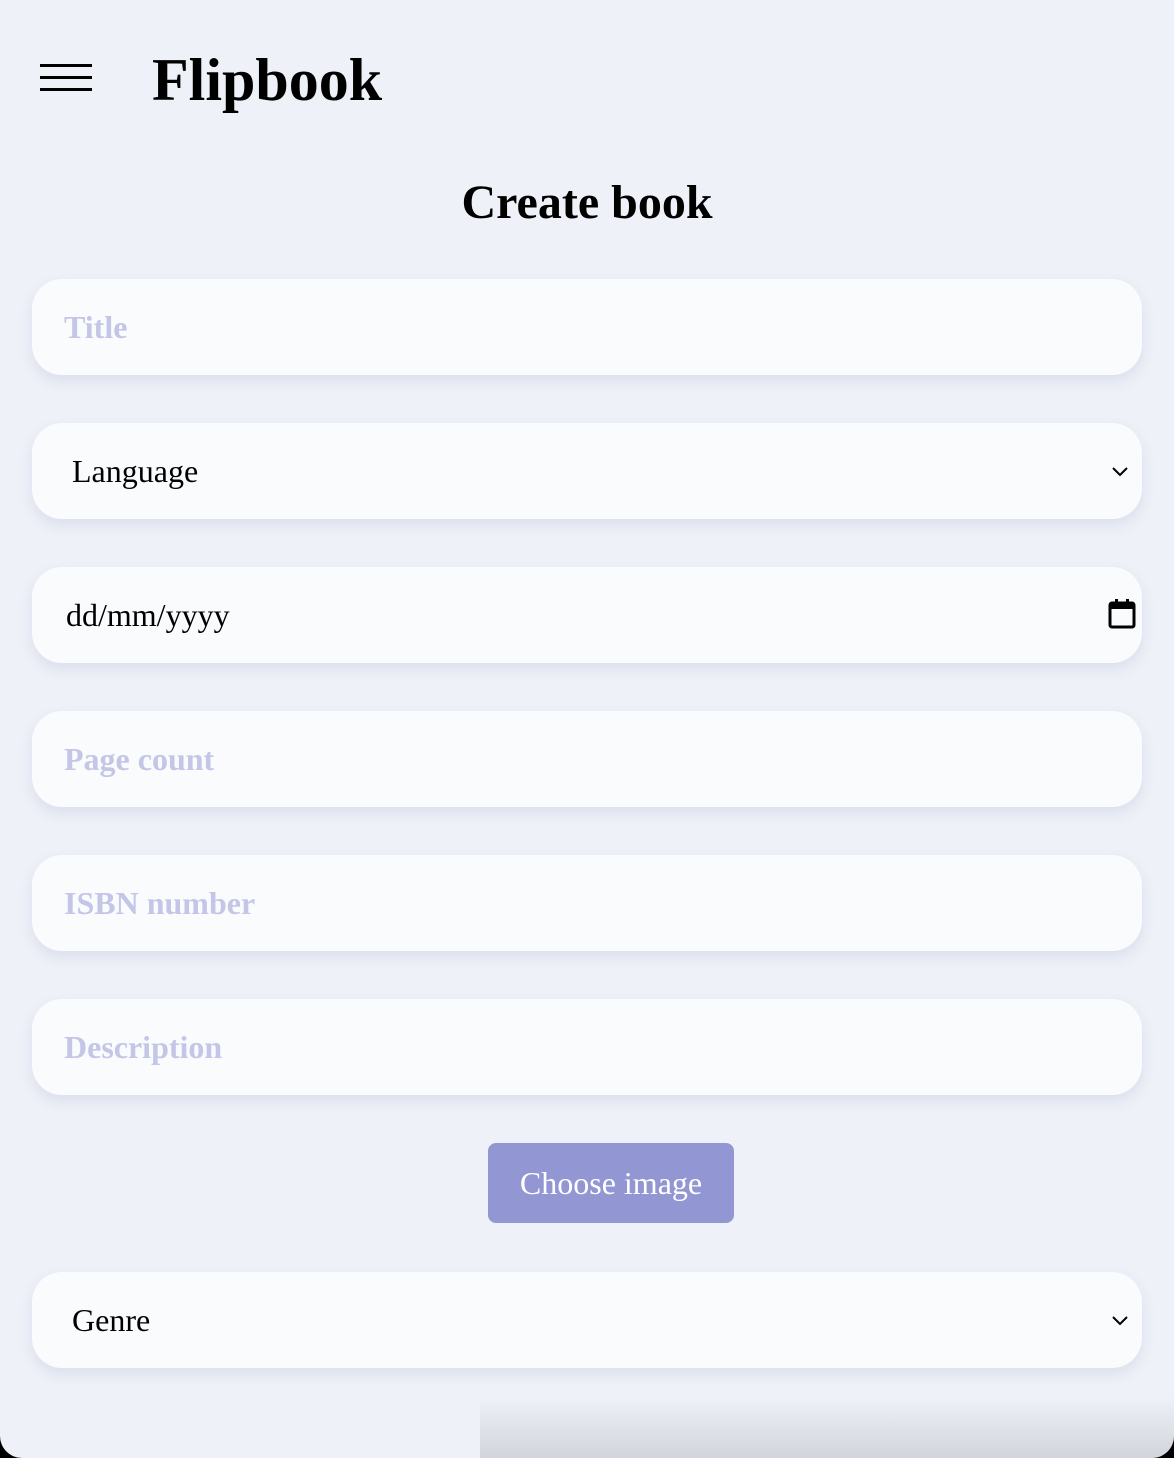 Image resolution: width=1174 pixels, height=1458 pixels. I want to click on brand-title: Flipbook, so click(267, 80).